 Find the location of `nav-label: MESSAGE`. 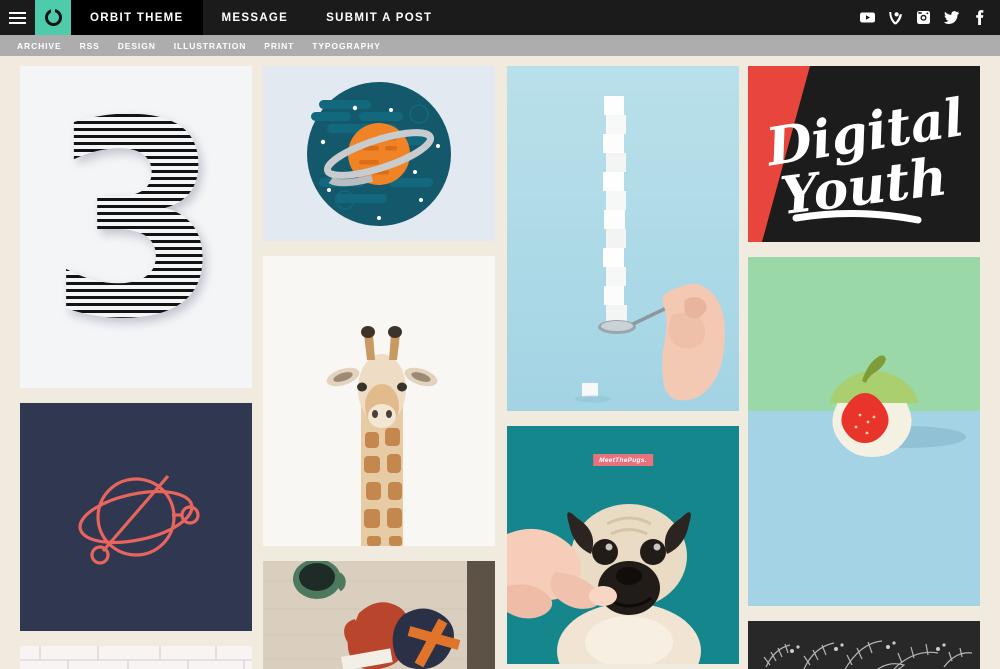

nav-label: MESSAGE is located at coordinates (255, 17).